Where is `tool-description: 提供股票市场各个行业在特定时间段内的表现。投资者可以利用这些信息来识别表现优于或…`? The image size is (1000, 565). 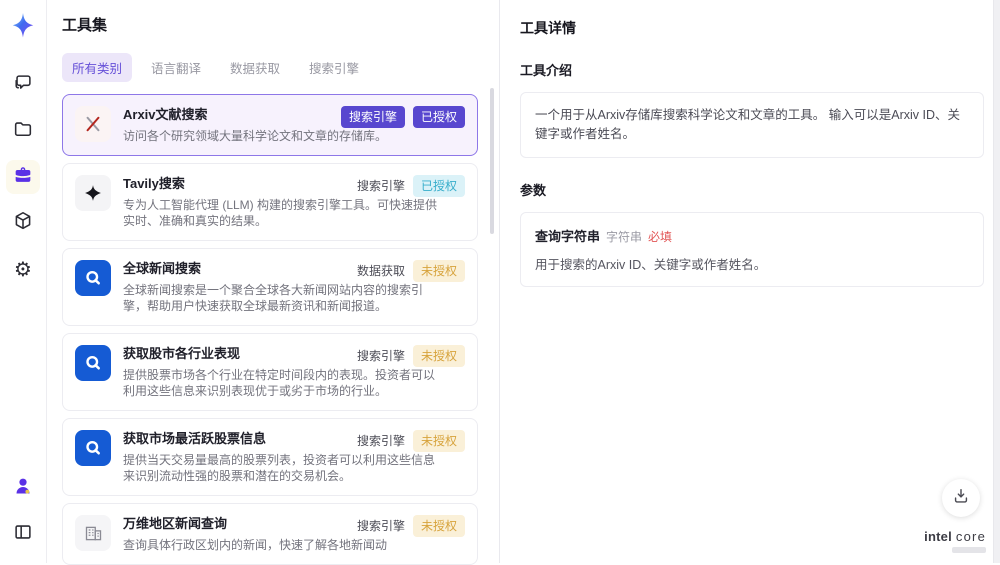
tool-description: 提供股票市场各个行业在特定时间段内的表现。投资者可以利用这些信息来识别表现优于或… is located at coordinates (279, 383).